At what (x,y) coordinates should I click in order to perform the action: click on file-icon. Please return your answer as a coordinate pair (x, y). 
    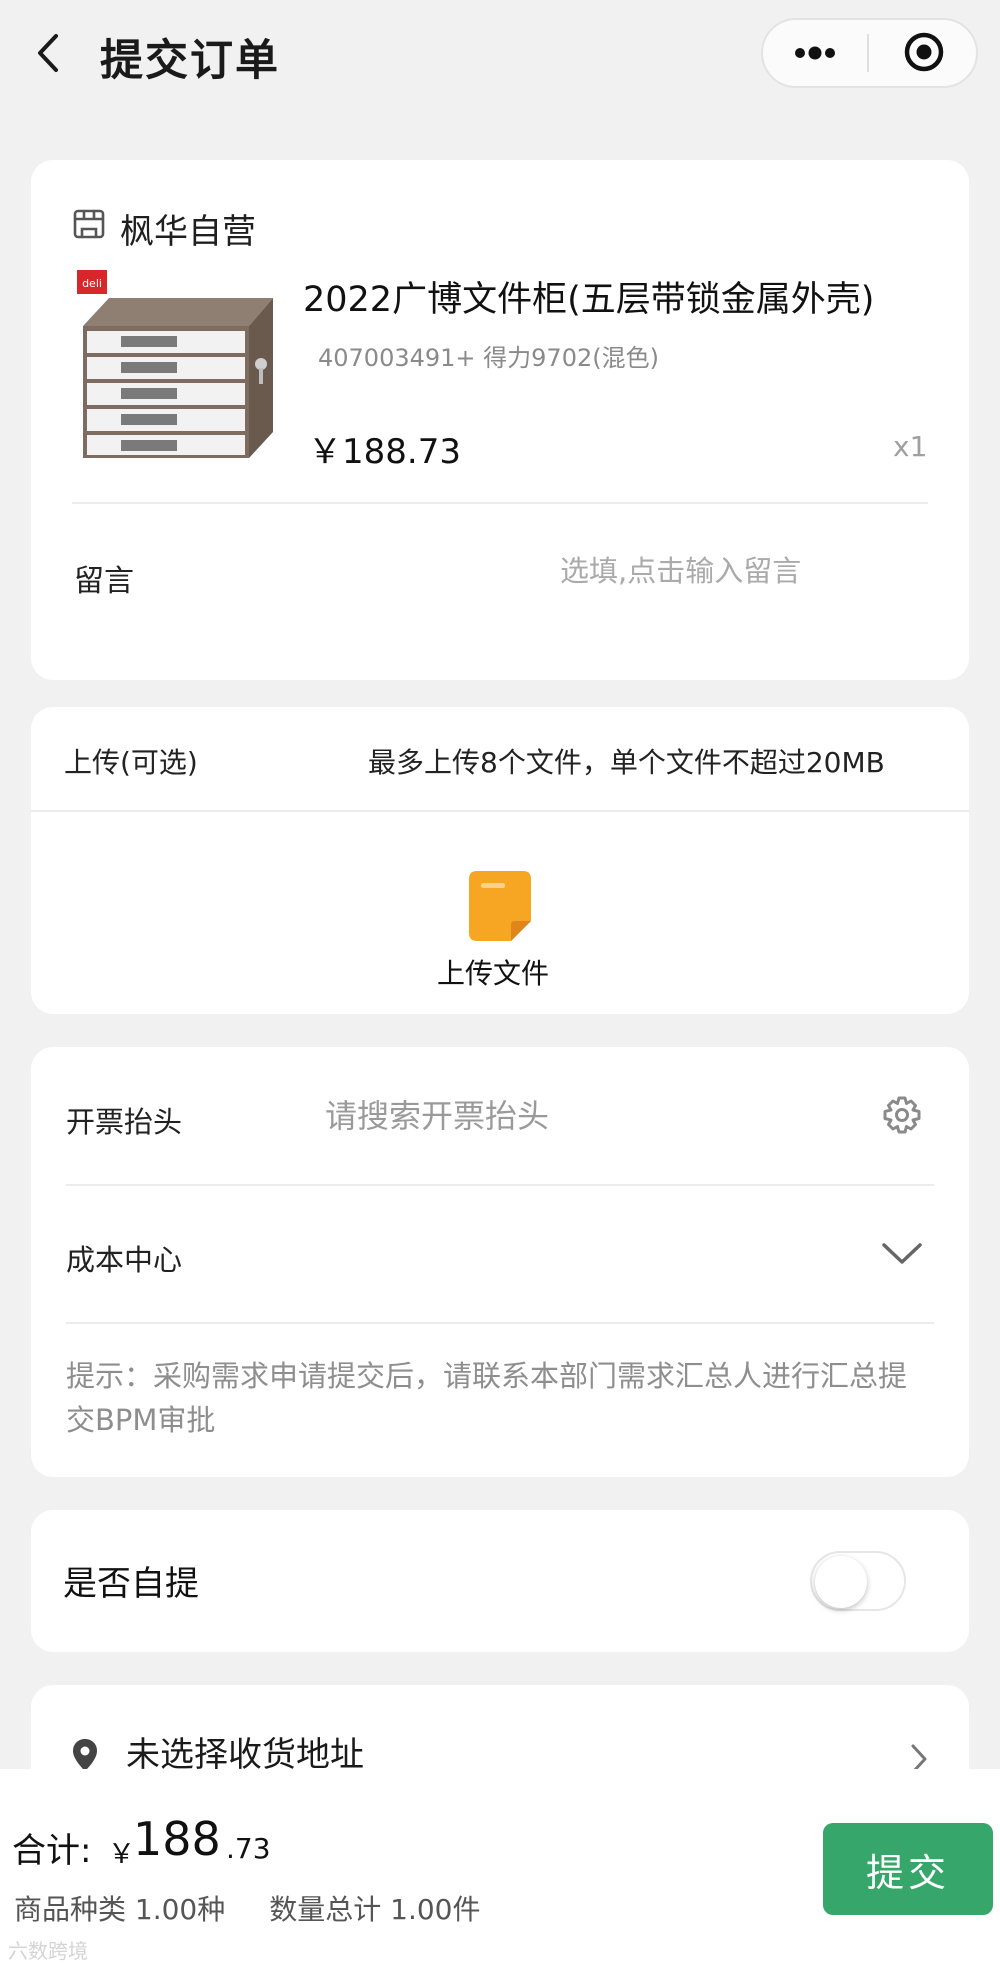
    Looking at the image, I should click on (500, 906).